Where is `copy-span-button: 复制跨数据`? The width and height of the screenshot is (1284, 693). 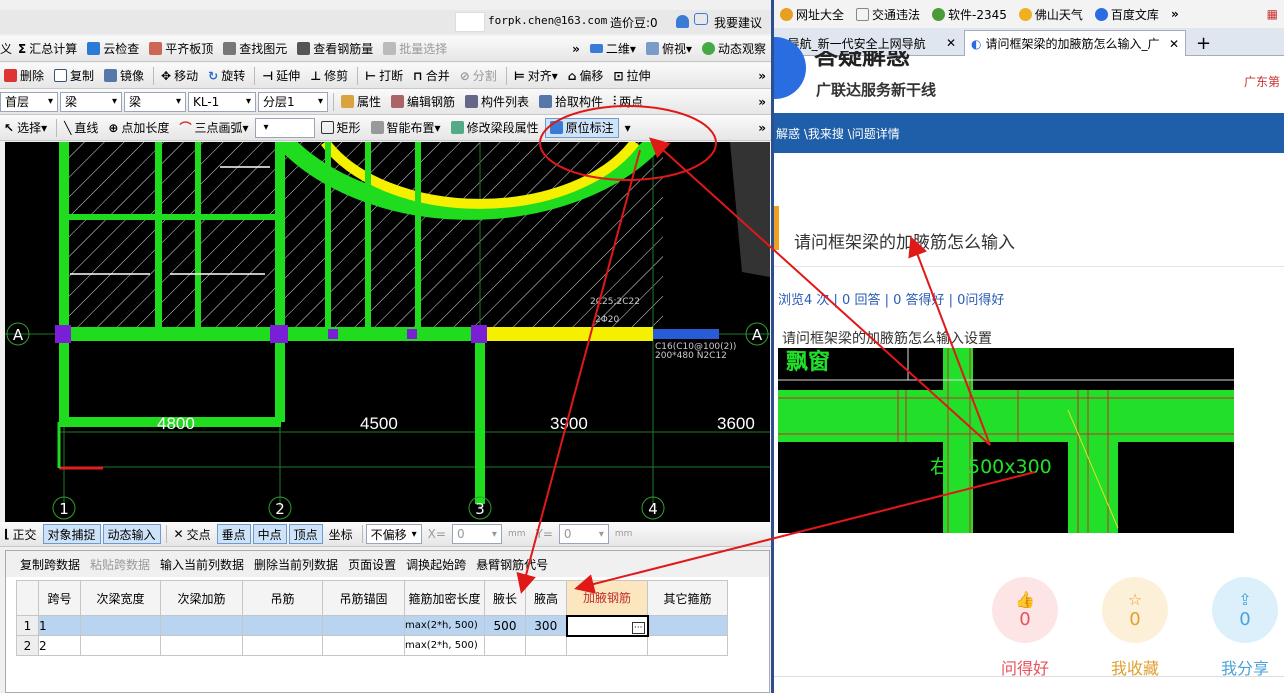
copy-span-button: 复制跨数据 is located at coordinates (50, 564).